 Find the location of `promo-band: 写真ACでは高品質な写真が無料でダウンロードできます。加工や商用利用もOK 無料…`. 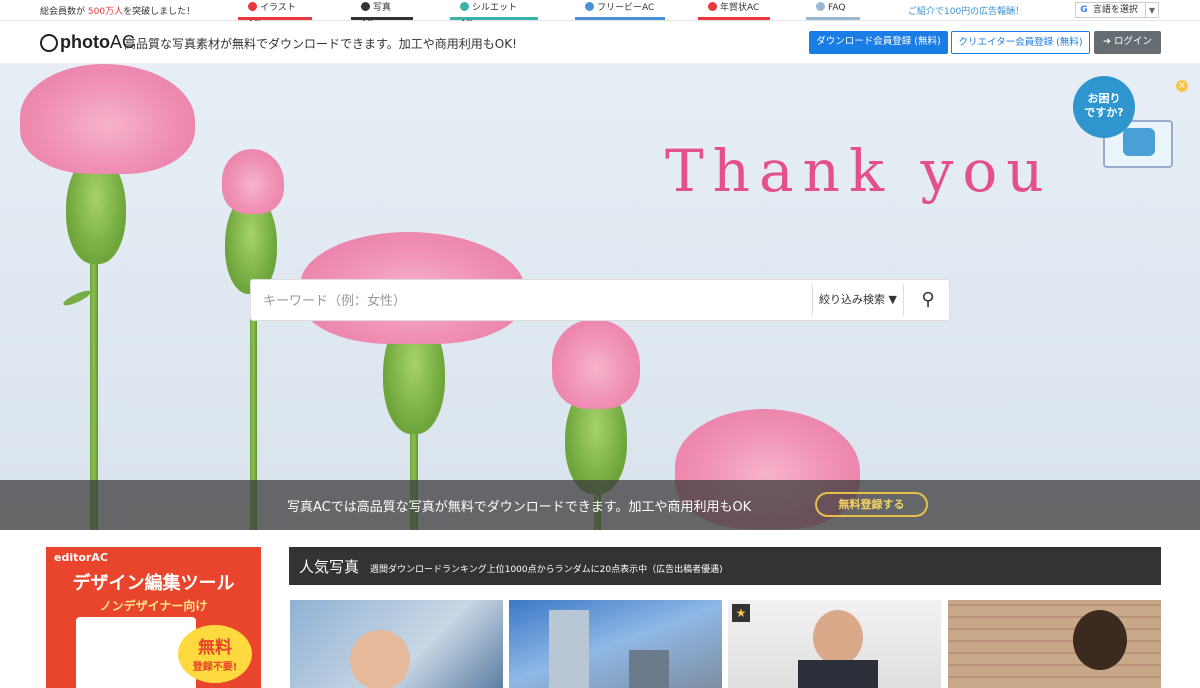

promo-band: 写真ACでは高品質な写真が無料でダウンロードできます。加工や商用利用もOK 無料… is located at coordinates (600, 505).